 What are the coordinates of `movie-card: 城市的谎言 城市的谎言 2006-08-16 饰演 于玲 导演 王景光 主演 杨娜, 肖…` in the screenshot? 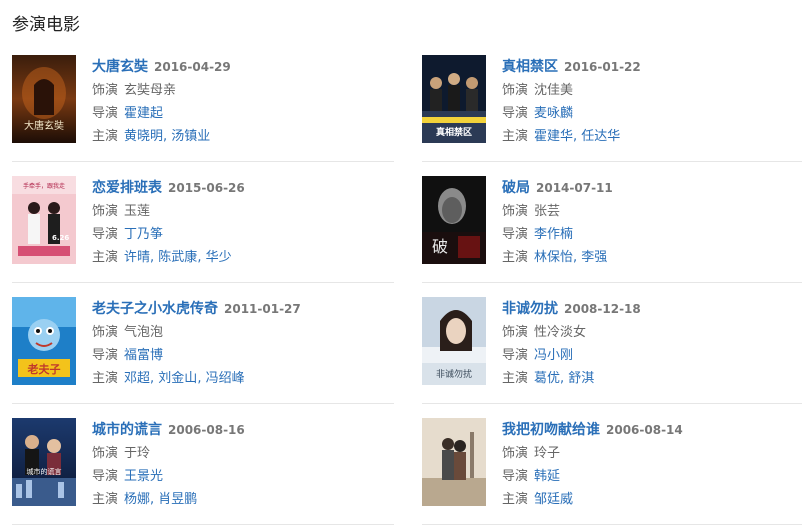 It's located at (202, 462).